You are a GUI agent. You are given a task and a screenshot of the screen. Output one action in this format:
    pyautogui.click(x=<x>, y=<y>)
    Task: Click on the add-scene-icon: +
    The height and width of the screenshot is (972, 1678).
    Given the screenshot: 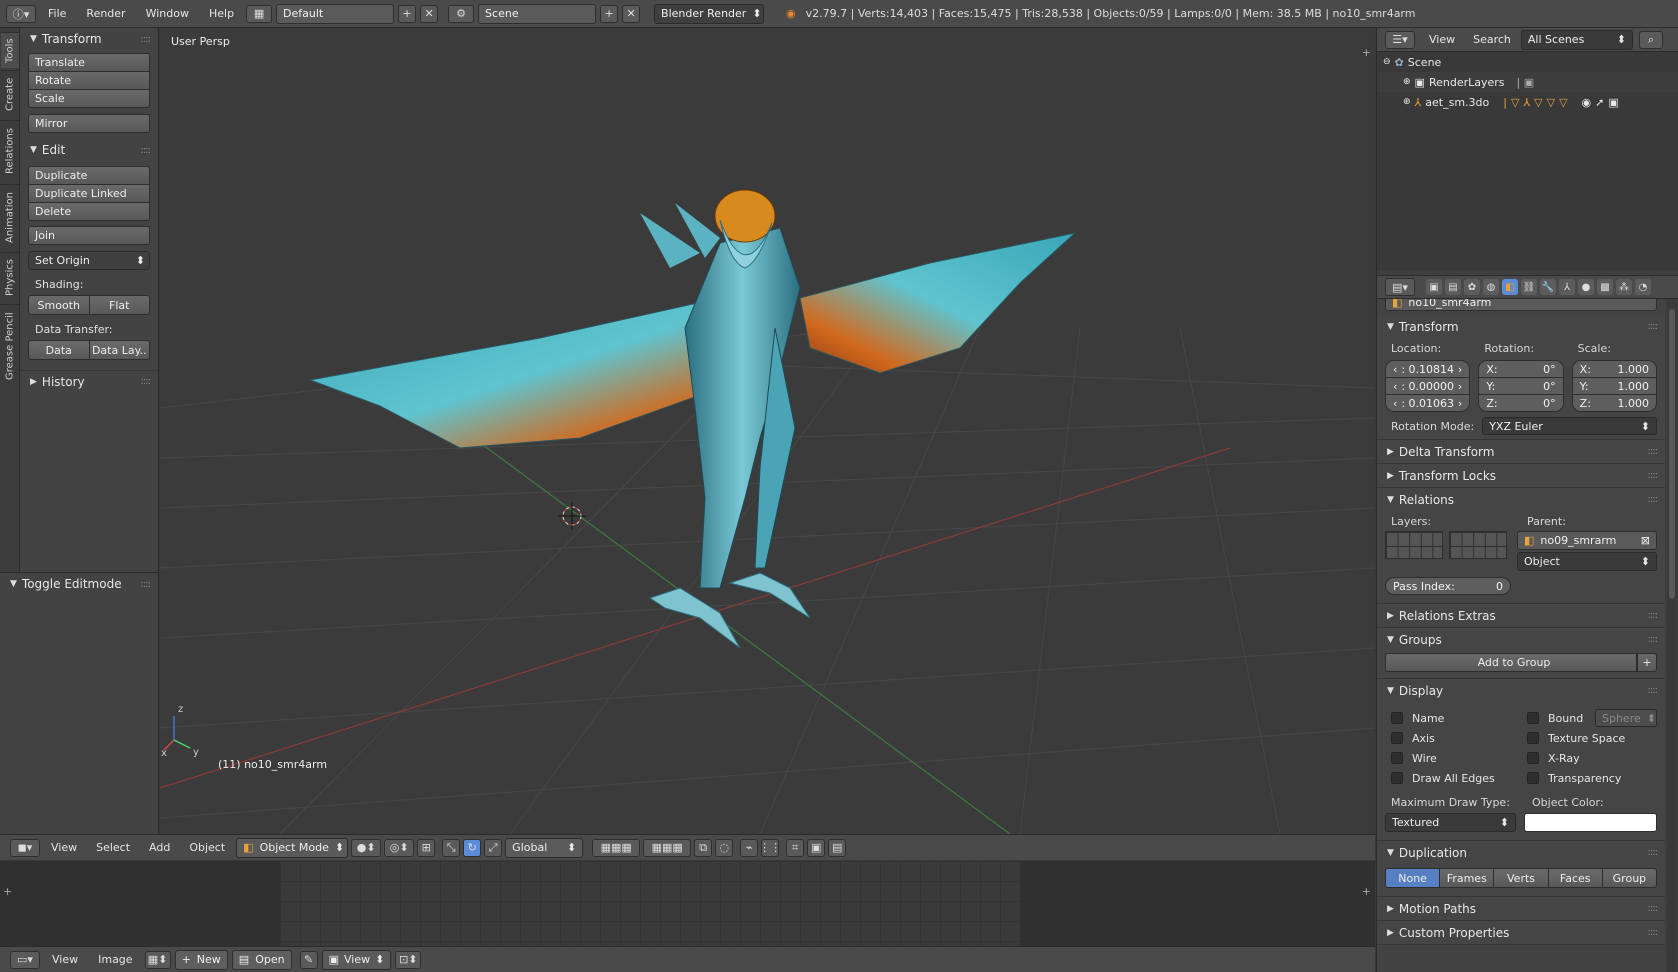 What is the action you would take?
    pyautogui.click(x=609, y=13)
    